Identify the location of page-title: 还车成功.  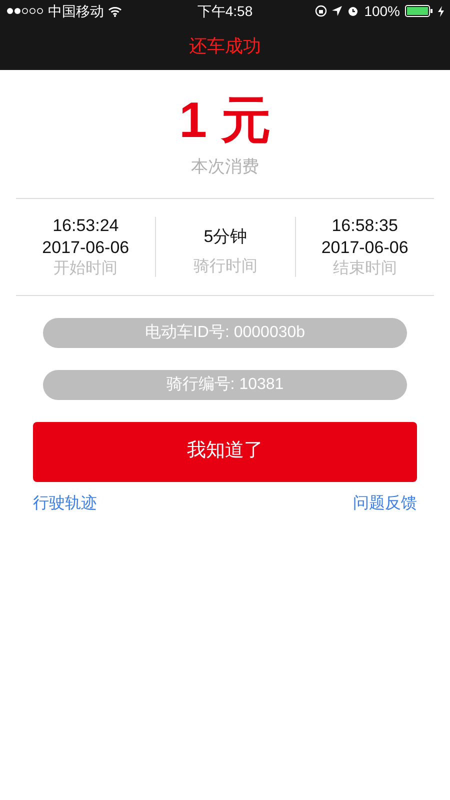
(225, 46).